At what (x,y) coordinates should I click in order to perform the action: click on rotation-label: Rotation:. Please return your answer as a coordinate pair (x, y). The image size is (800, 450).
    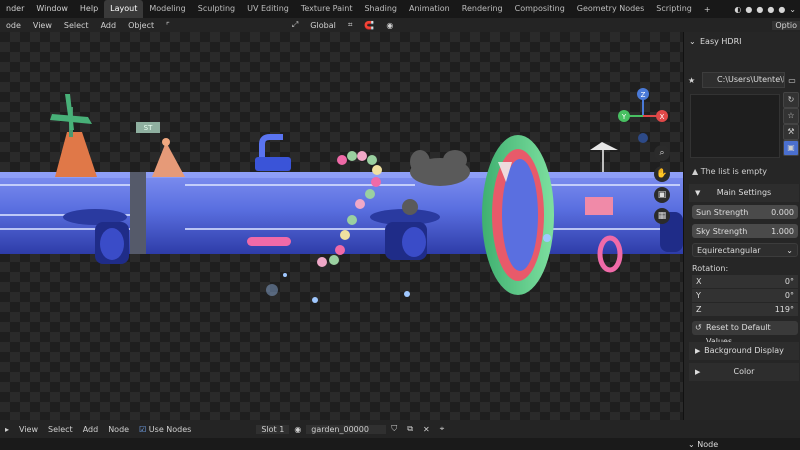
    Looking at the image, I should click on (710, 268).